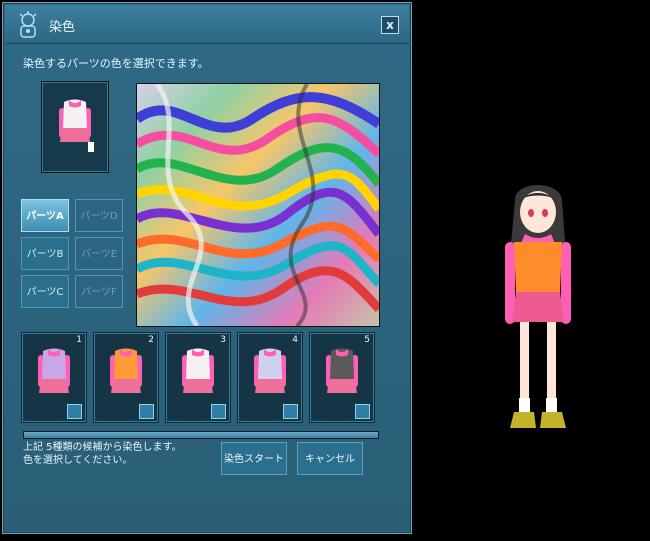 This screenshot has height=541, width=650. What do you see at coordinates (223, 340) in the screenshot?
I see `candidate-number: 3` at bounding box center [223, 340].